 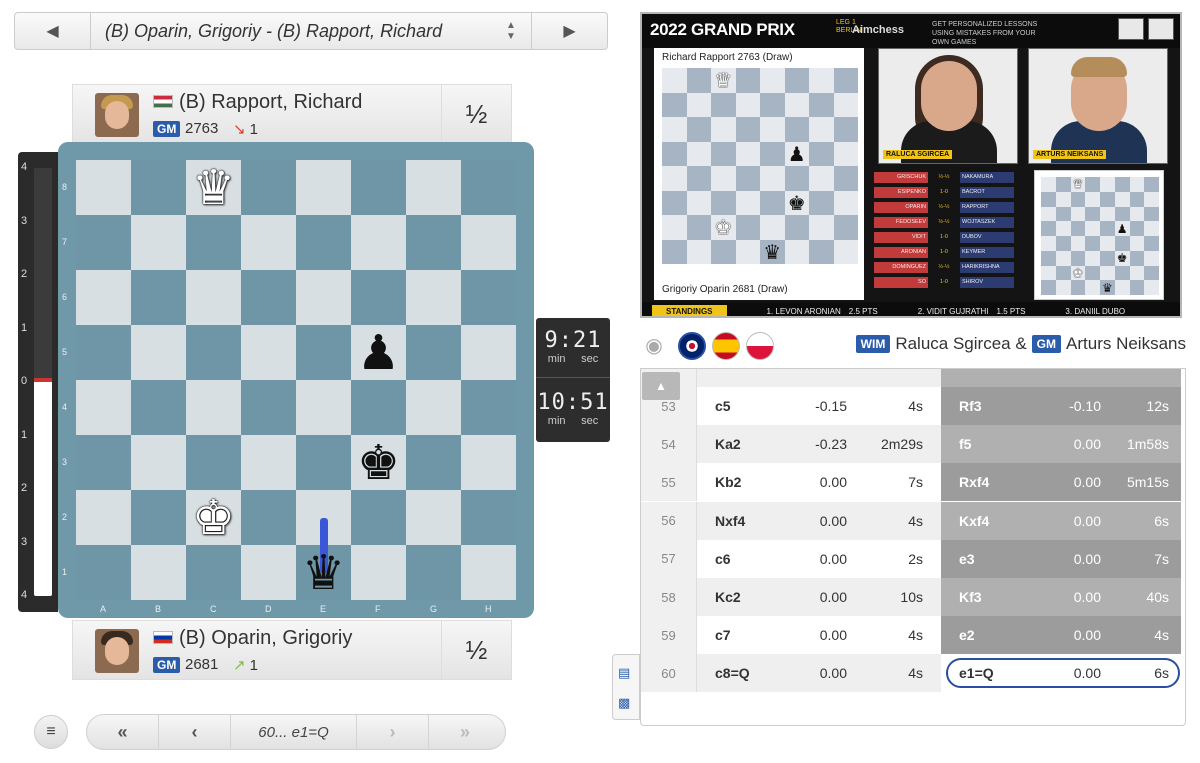 I want to click on white-move: c5, so click(x=723, y=406).